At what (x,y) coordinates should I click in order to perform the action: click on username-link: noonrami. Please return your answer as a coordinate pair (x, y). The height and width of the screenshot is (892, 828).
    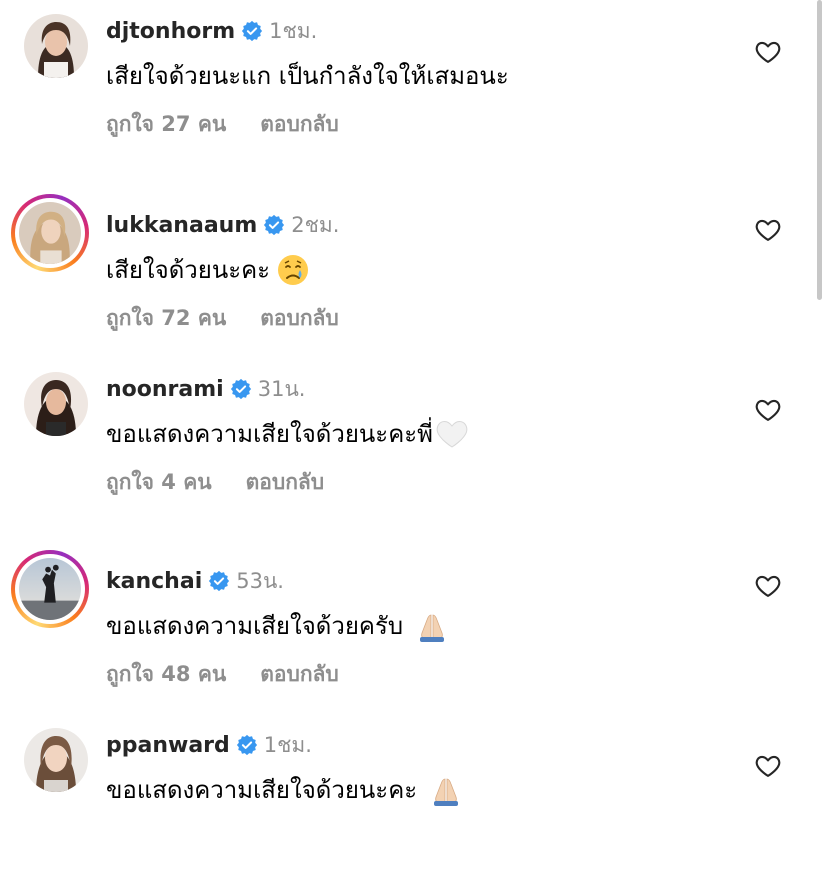
    Looking at the image, I should click on (165, 389).